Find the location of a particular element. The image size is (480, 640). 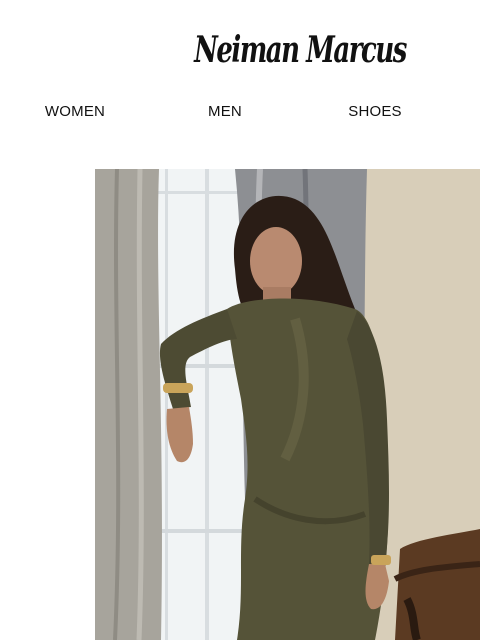

bracelet-right is located at coordinates (381, 560).